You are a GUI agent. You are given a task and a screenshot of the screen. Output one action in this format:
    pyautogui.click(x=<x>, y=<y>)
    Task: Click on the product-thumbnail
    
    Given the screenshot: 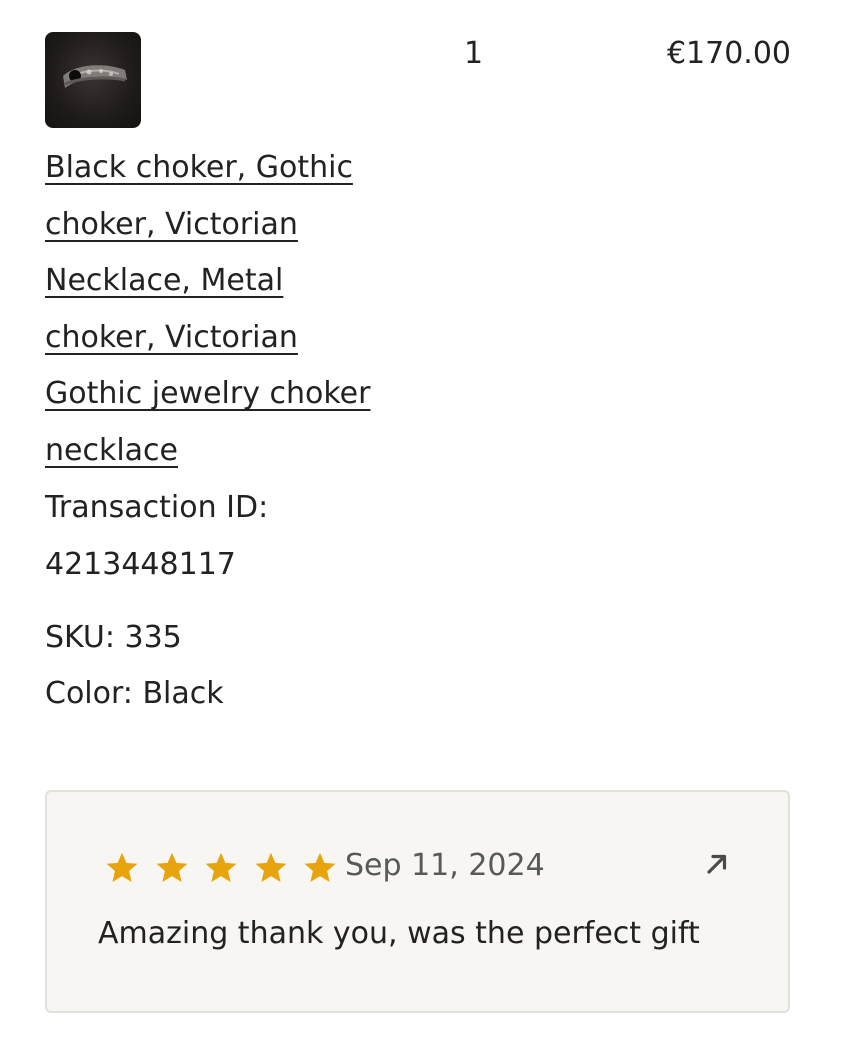 What is the action you would take?
    pyautogui.click(x=93, y=80)
    